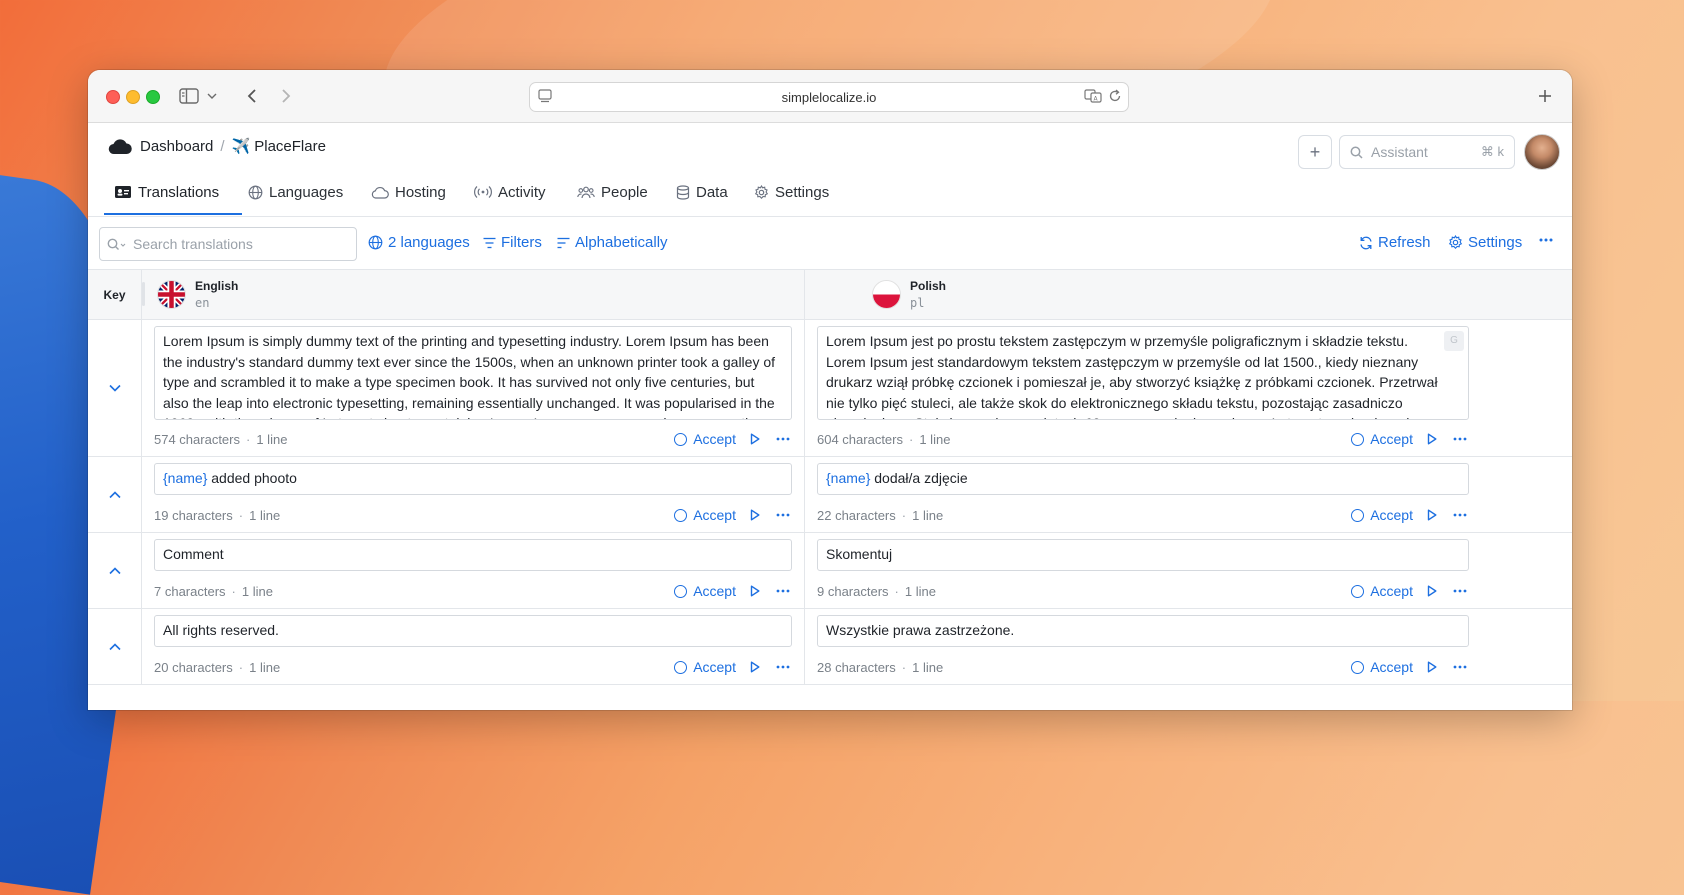 This screenshot has width=1684, height=895. Describe the element at coordinates (612, 242) in the screenshot. I see `sort-button: Alphabetically` at that location.